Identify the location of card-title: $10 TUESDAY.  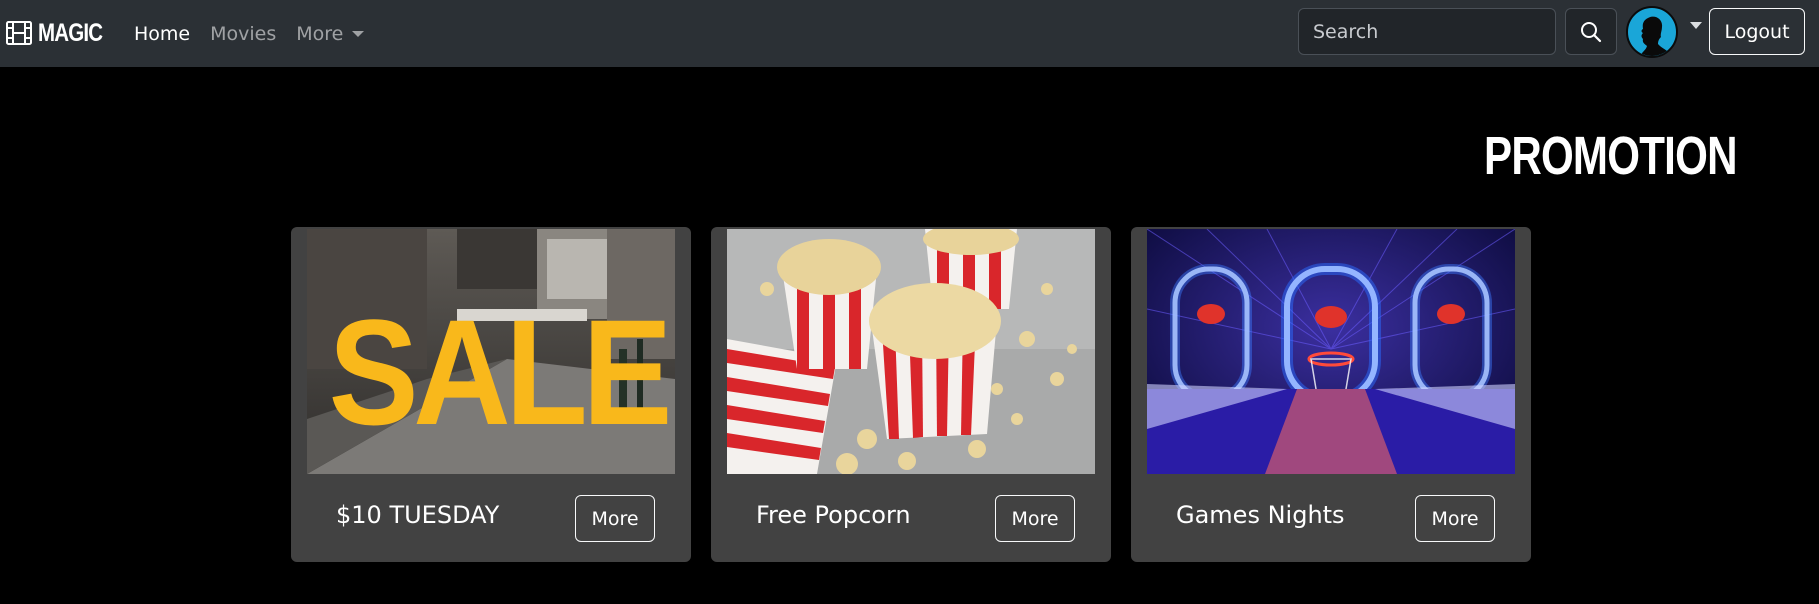
(418, 515).